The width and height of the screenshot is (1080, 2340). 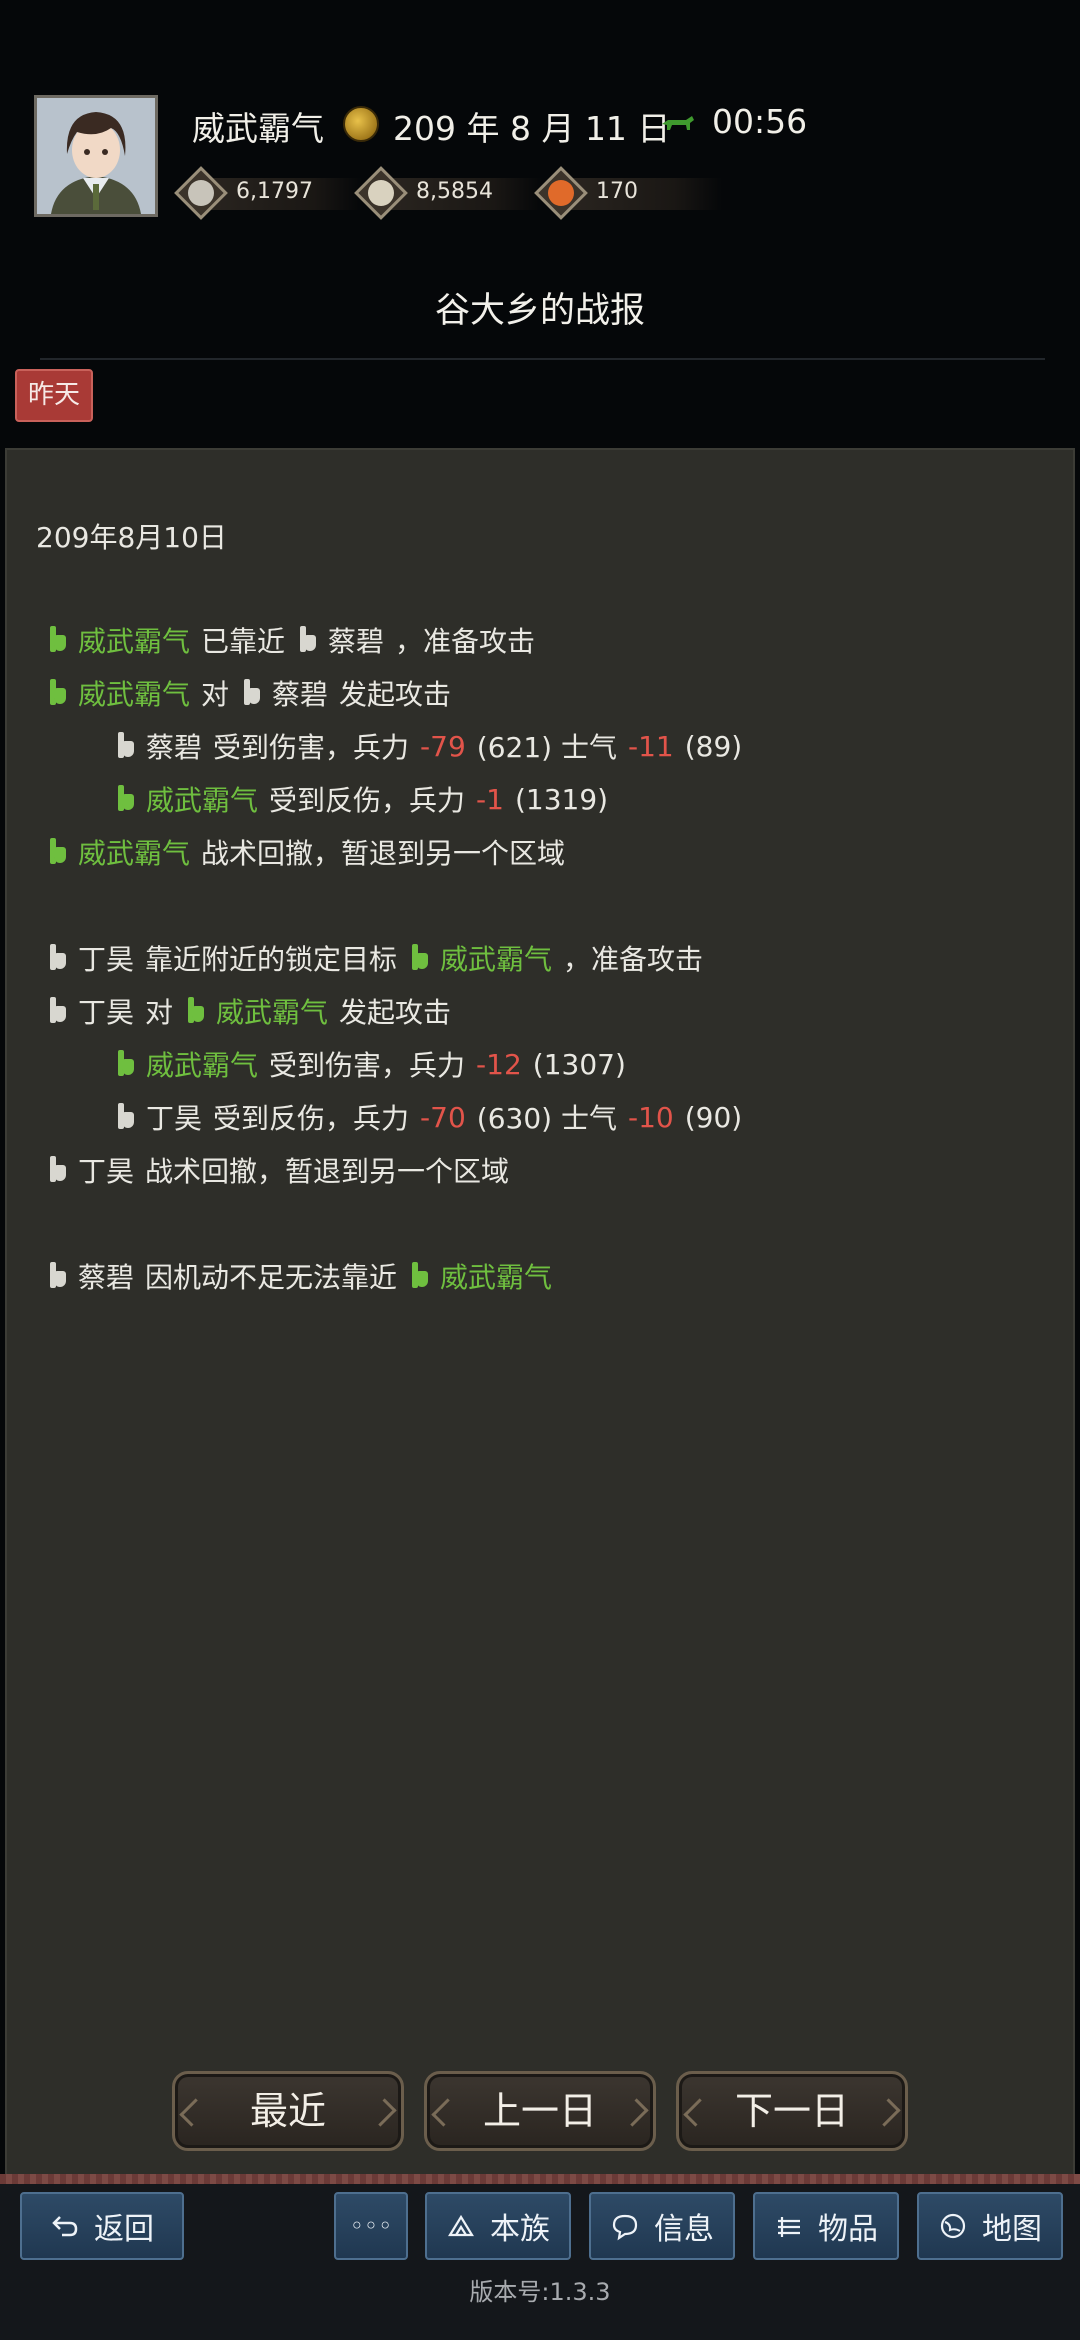 I want to click on next-day-button: 下一日, so click(x=792, y=2111).